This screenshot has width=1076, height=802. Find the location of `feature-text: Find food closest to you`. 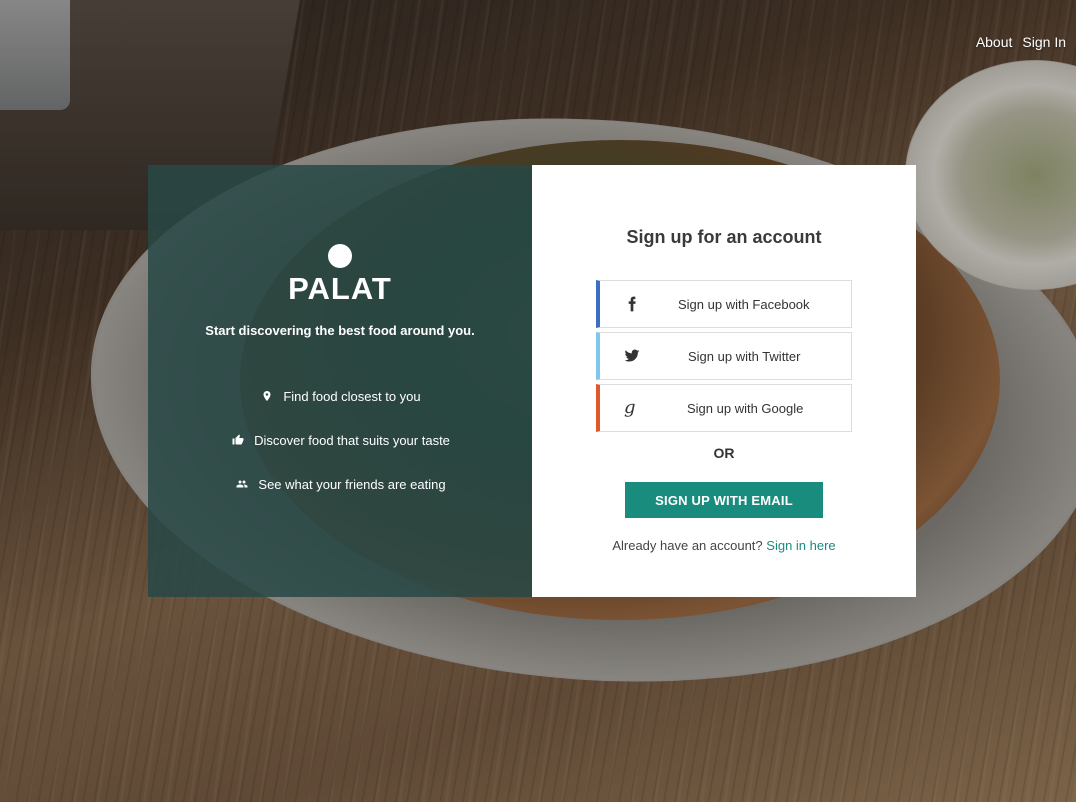

feature-text: Find food closest to you is located at coordinates (352, 396).